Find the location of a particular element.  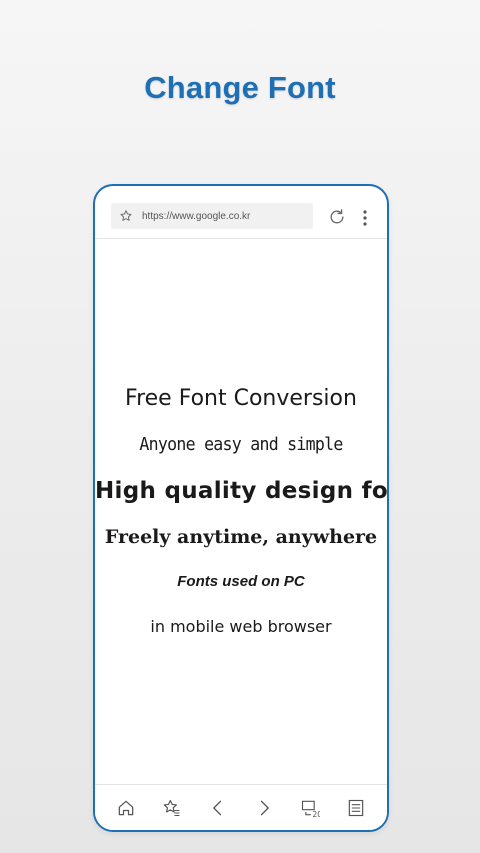

tabs-icon: 20 is located at coordinates (311, 809).